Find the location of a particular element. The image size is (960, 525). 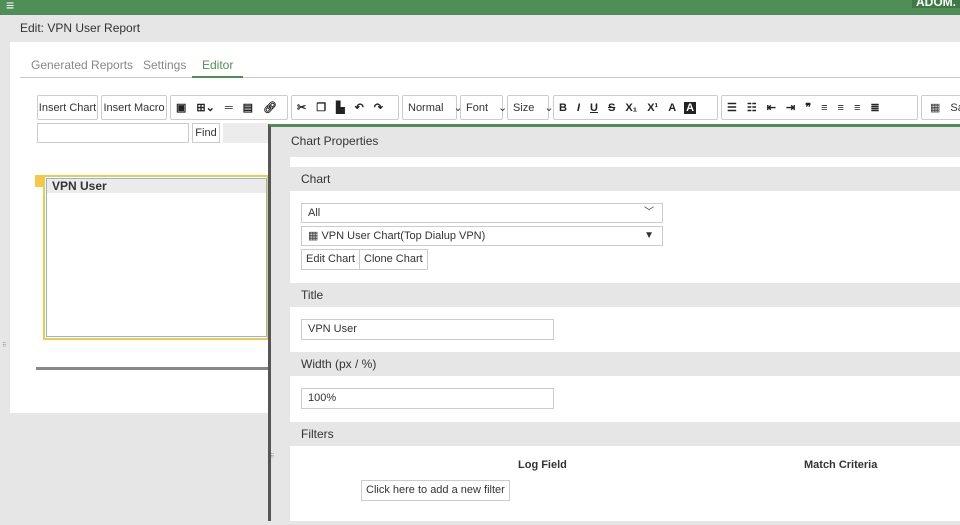

log-field-header: Log Field is located at coordinates (542, 465).